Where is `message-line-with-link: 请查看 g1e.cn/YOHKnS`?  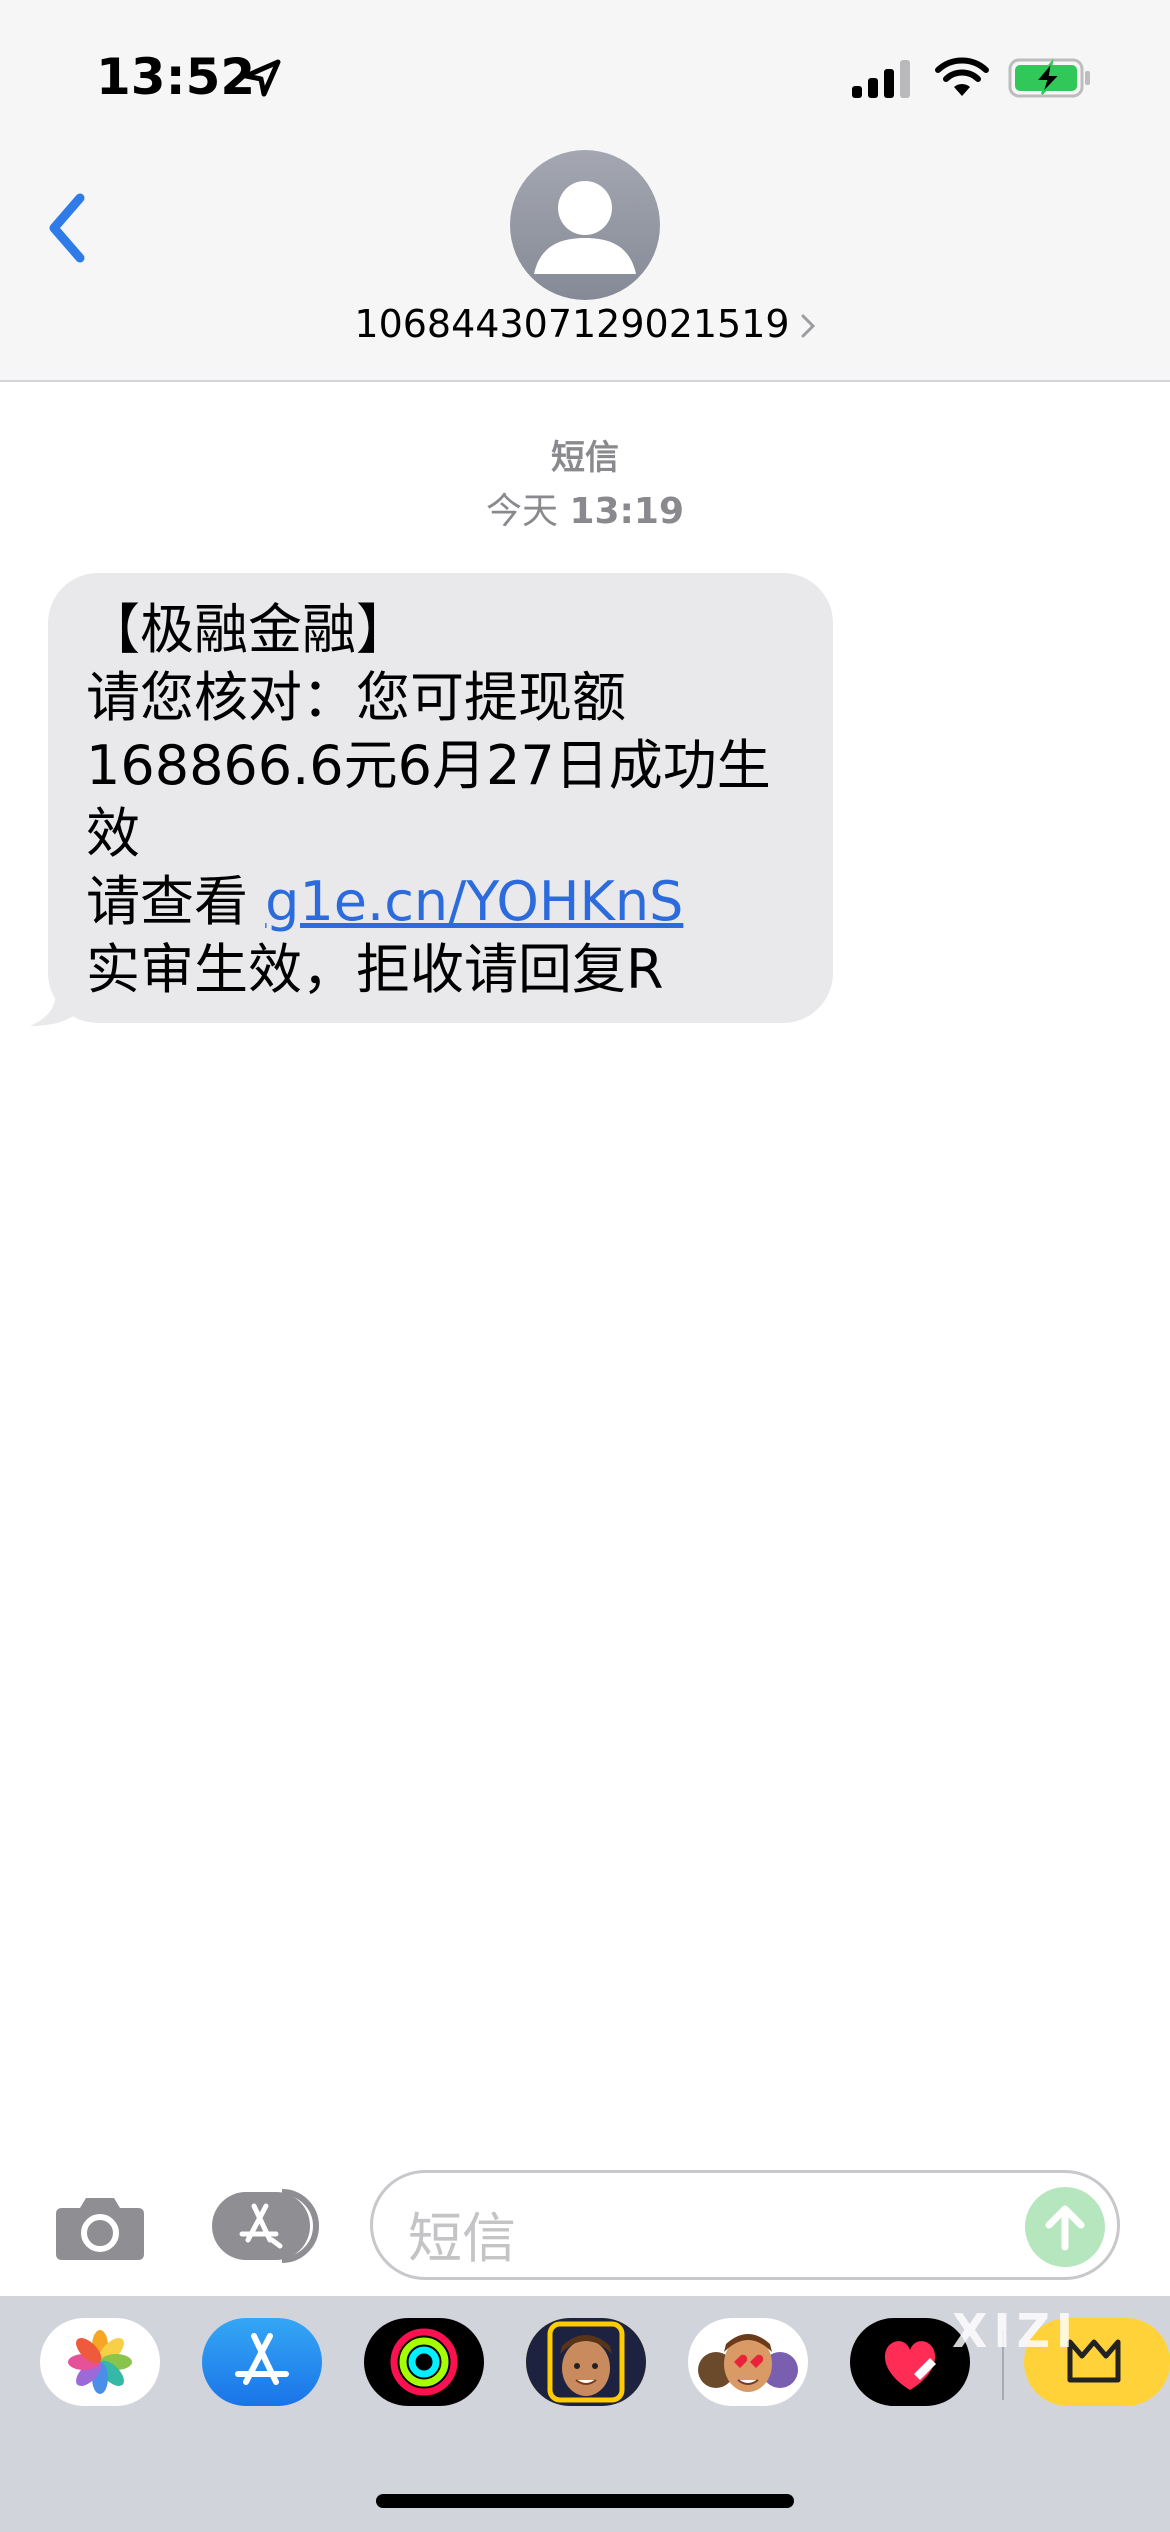 message-line-with-link: 请查看 g1e.cn/YOHKnS is located at coordinates (446, 902).